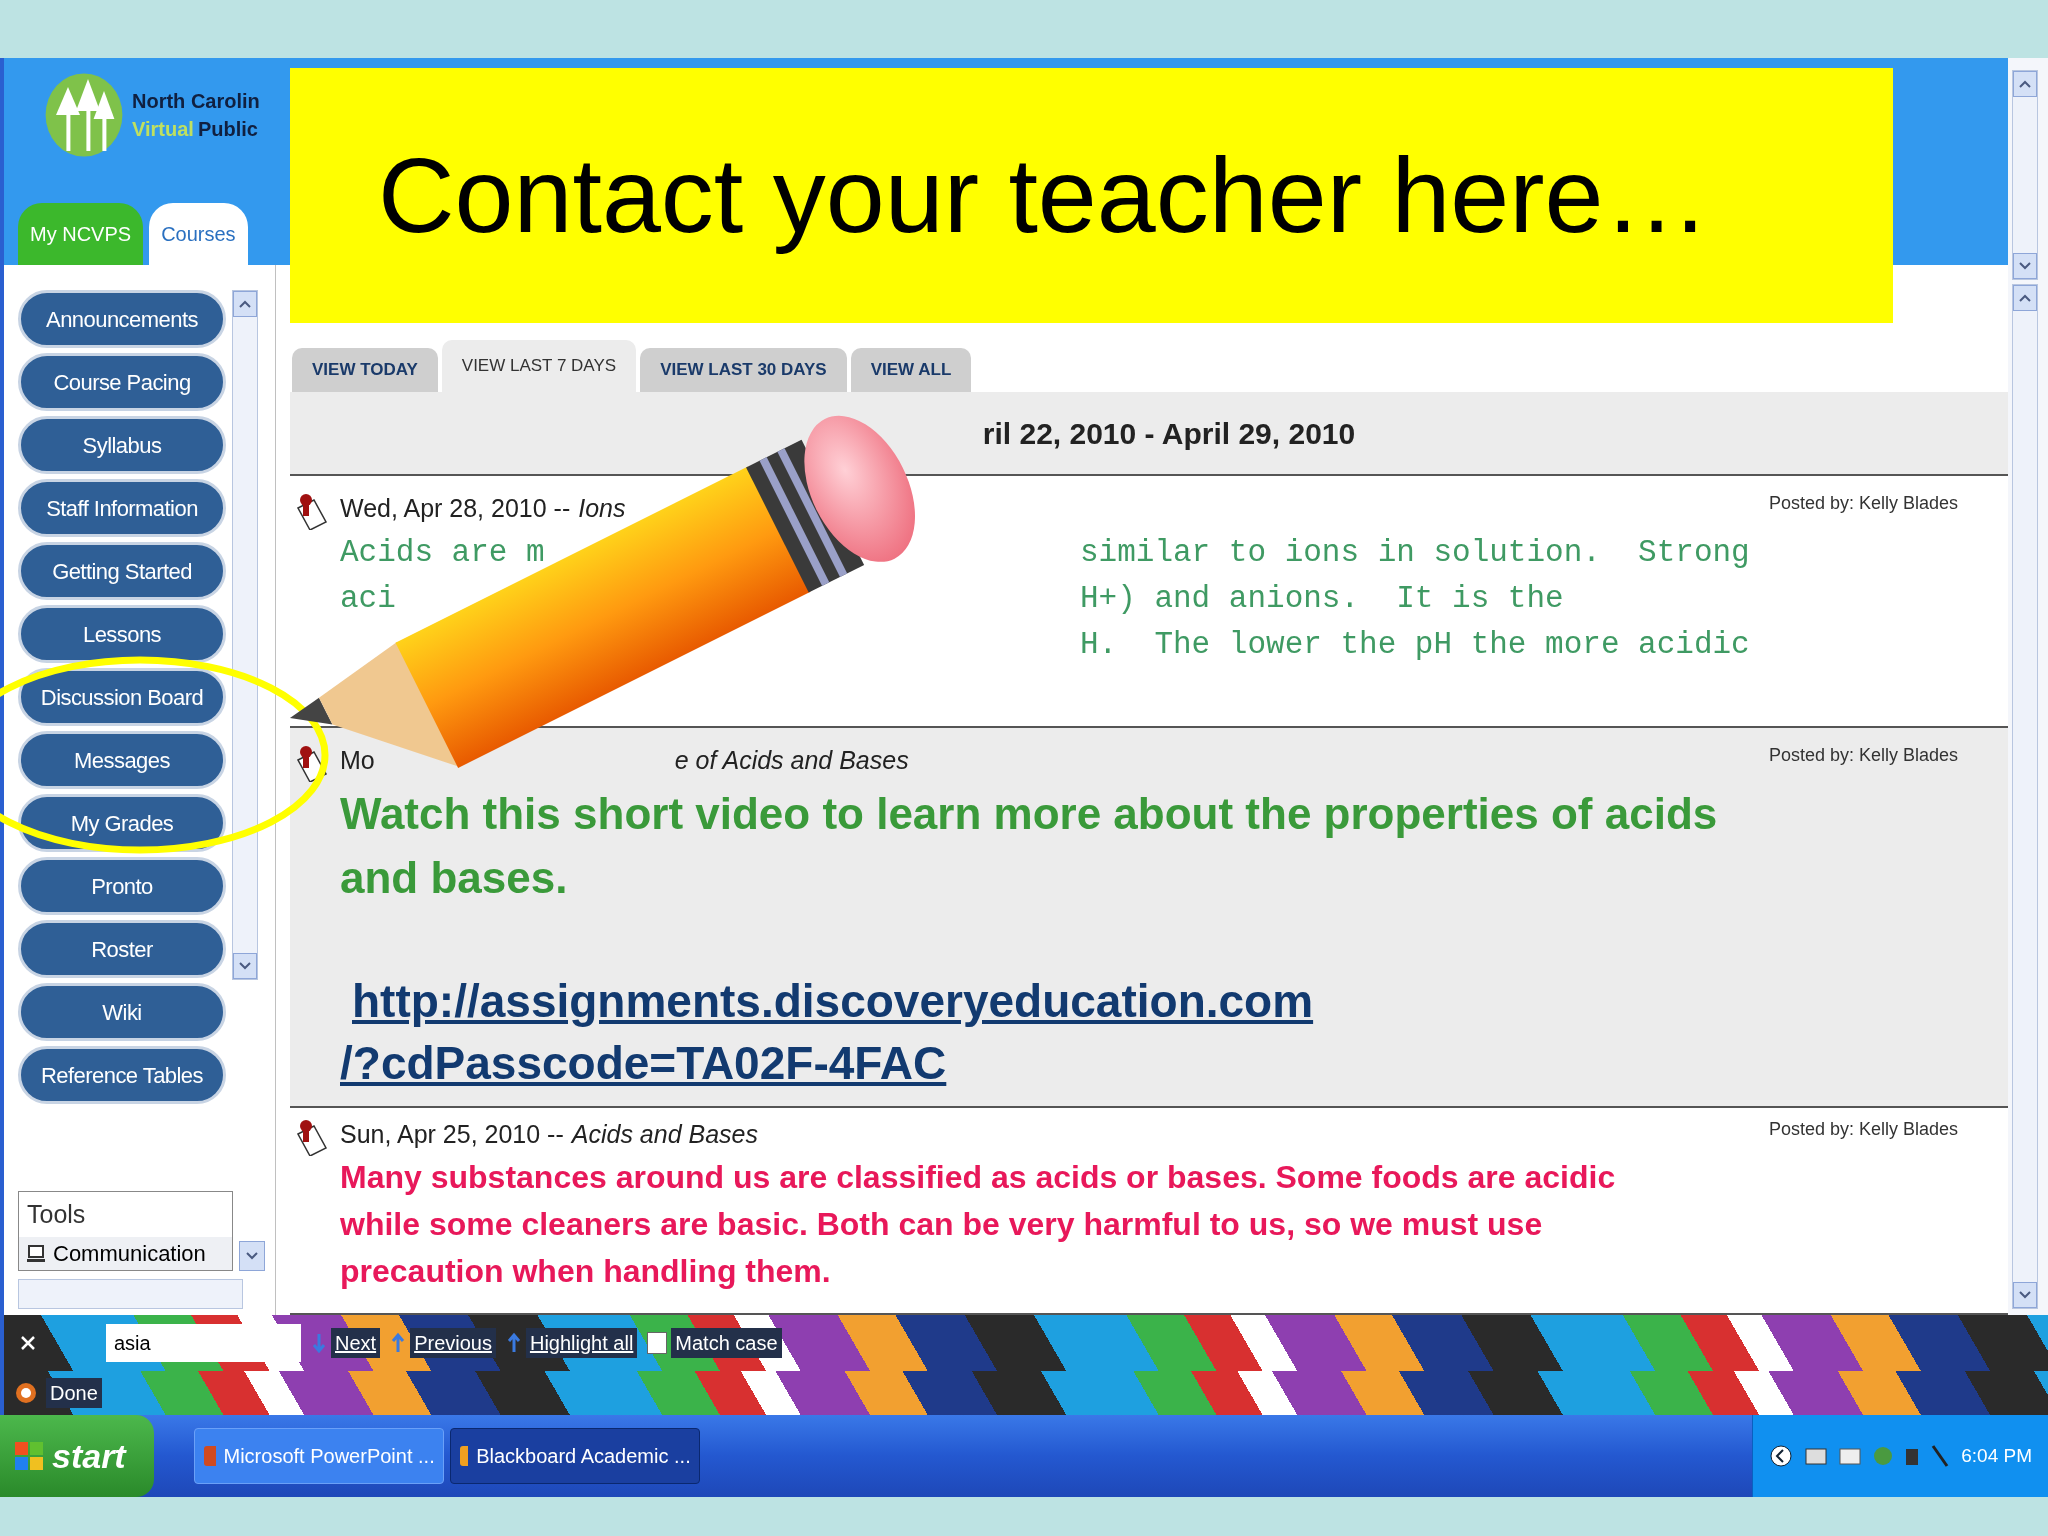 The image size is (2048, 1536). What do you see at coordinates (664, 1134) in the screenshot?
I see `post-topic: Acids and Bases` at bounding box center [664, 1134].